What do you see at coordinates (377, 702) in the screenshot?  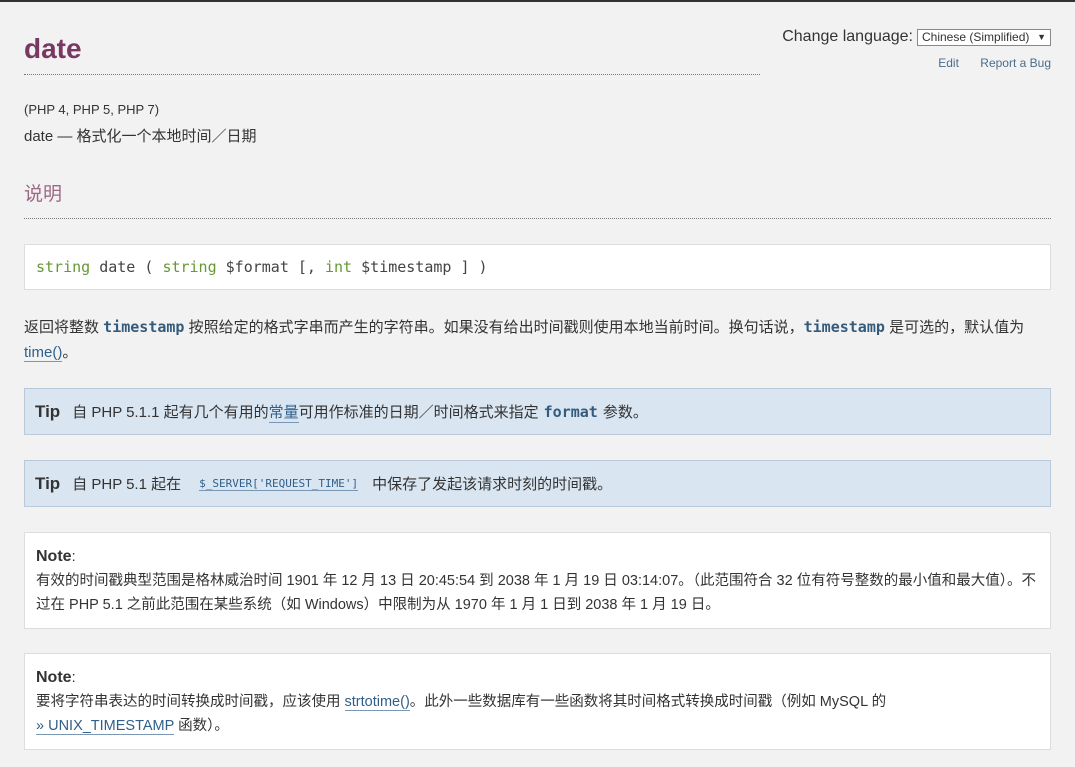 I see `strtotime-link: strtotime()` at bounding box center [377, 702].